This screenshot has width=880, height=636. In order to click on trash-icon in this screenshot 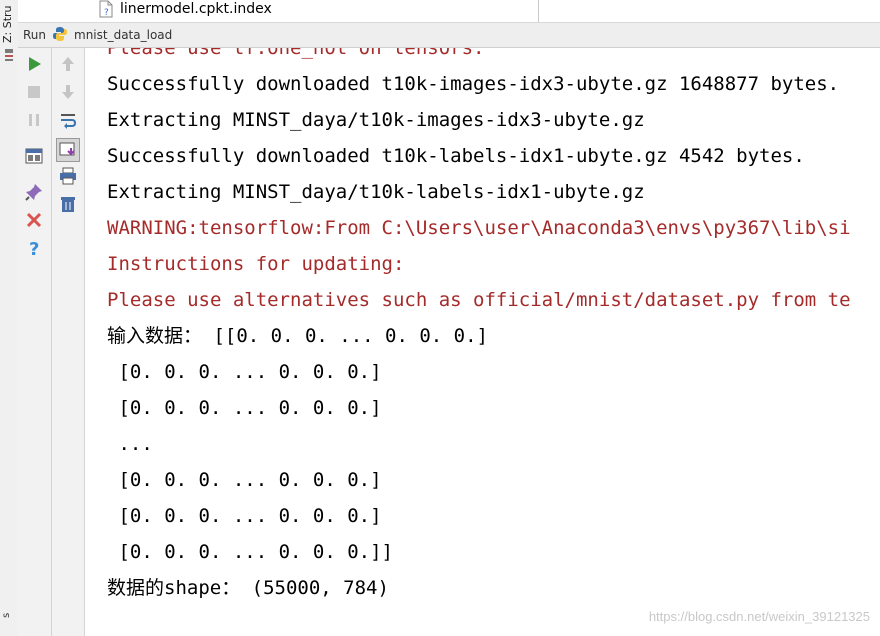, I will do `click(68, 204)`.